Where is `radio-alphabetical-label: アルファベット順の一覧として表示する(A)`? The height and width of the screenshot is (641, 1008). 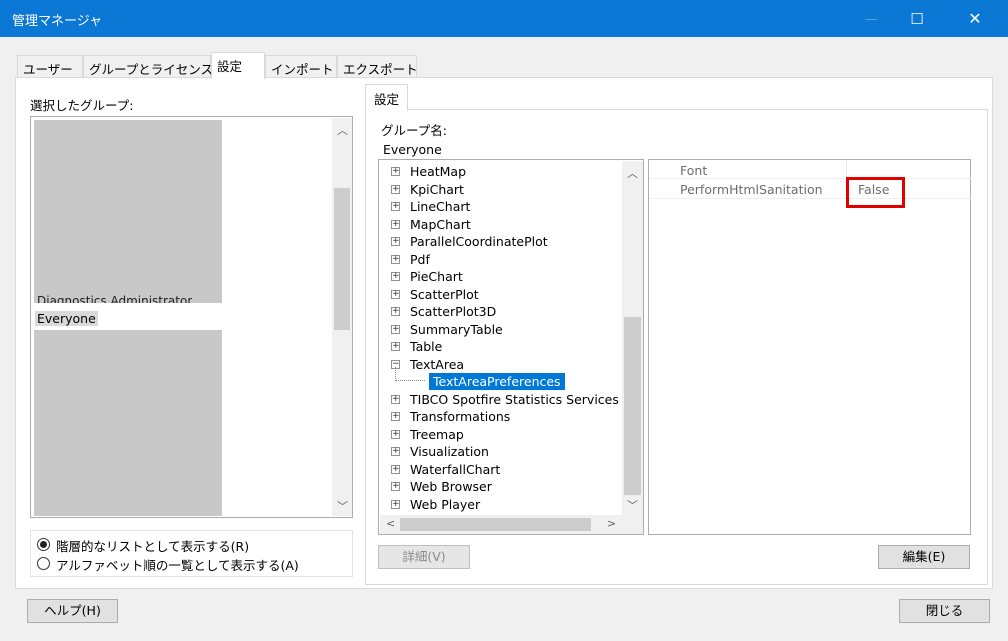 radio-alphabetical-label: アルファベット順の一覧として表示する(A) is located at coordinates (177, 564).